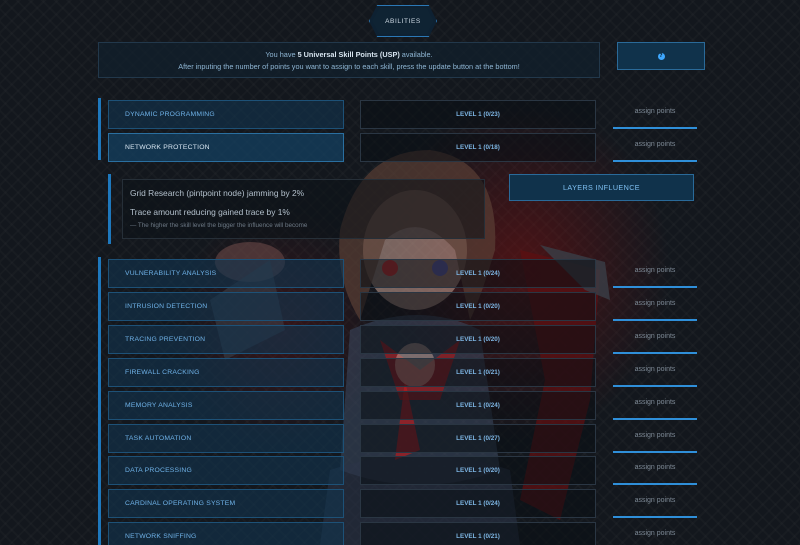 The width and height of the screenshot is (800, 545). What do you see at coordinates (226, 438) in the screenshot?
I see `skill-name-button: TASK AUTOMATION` at bounding box center [226, 438].